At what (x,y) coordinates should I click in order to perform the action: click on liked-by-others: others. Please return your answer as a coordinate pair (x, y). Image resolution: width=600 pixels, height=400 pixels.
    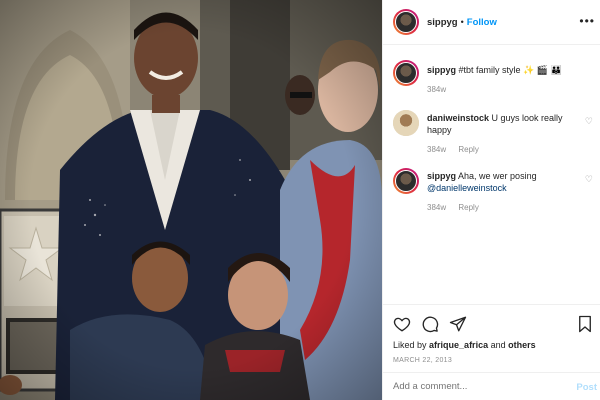
    Looking at the image, I should click on (522, 345).